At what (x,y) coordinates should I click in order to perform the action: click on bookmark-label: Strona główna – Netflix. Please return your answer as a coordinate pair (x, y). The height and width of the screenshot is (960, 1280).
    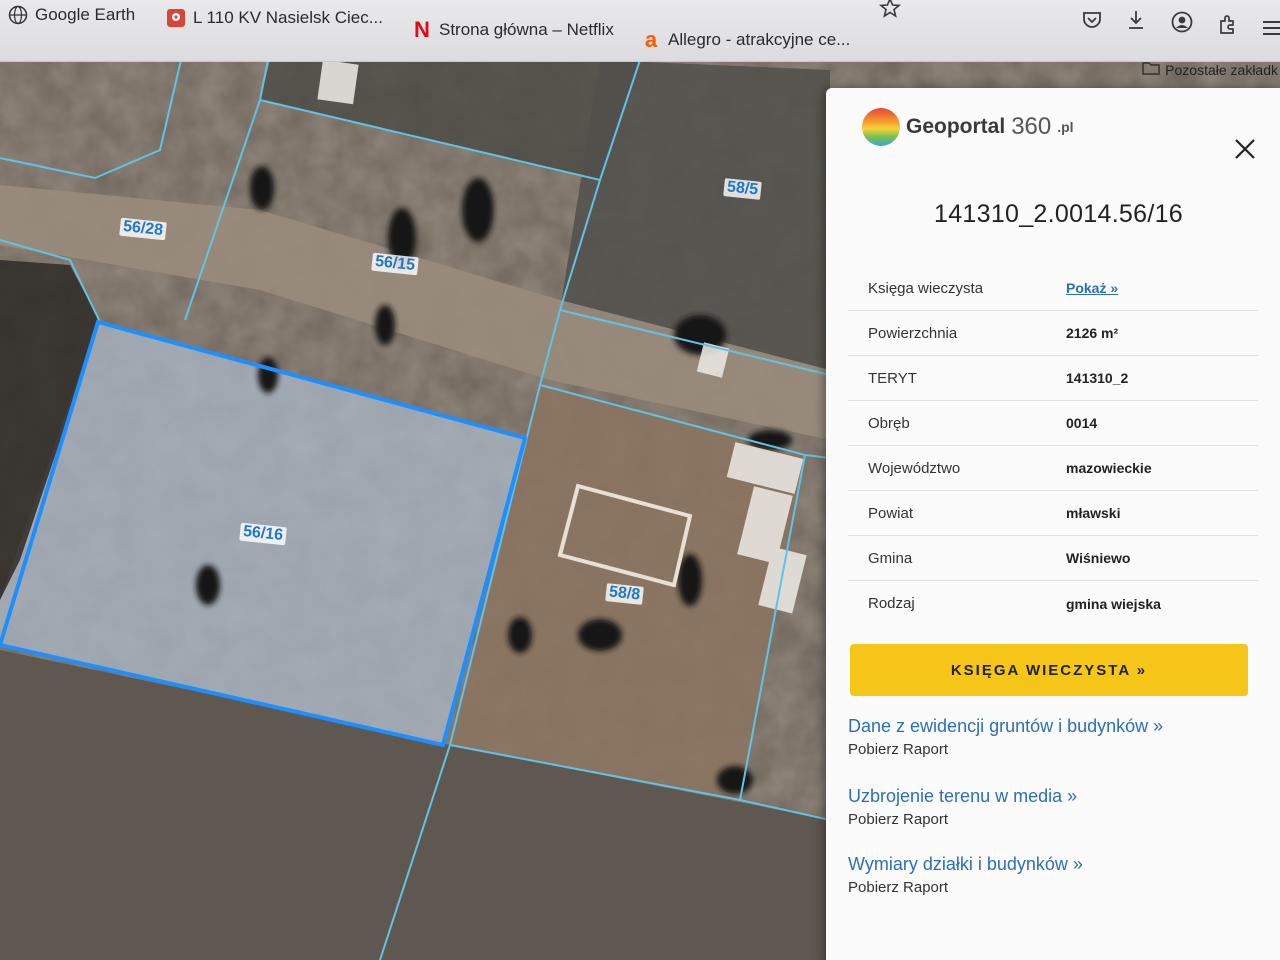
    Looking at the image, I should click on (526, 29).